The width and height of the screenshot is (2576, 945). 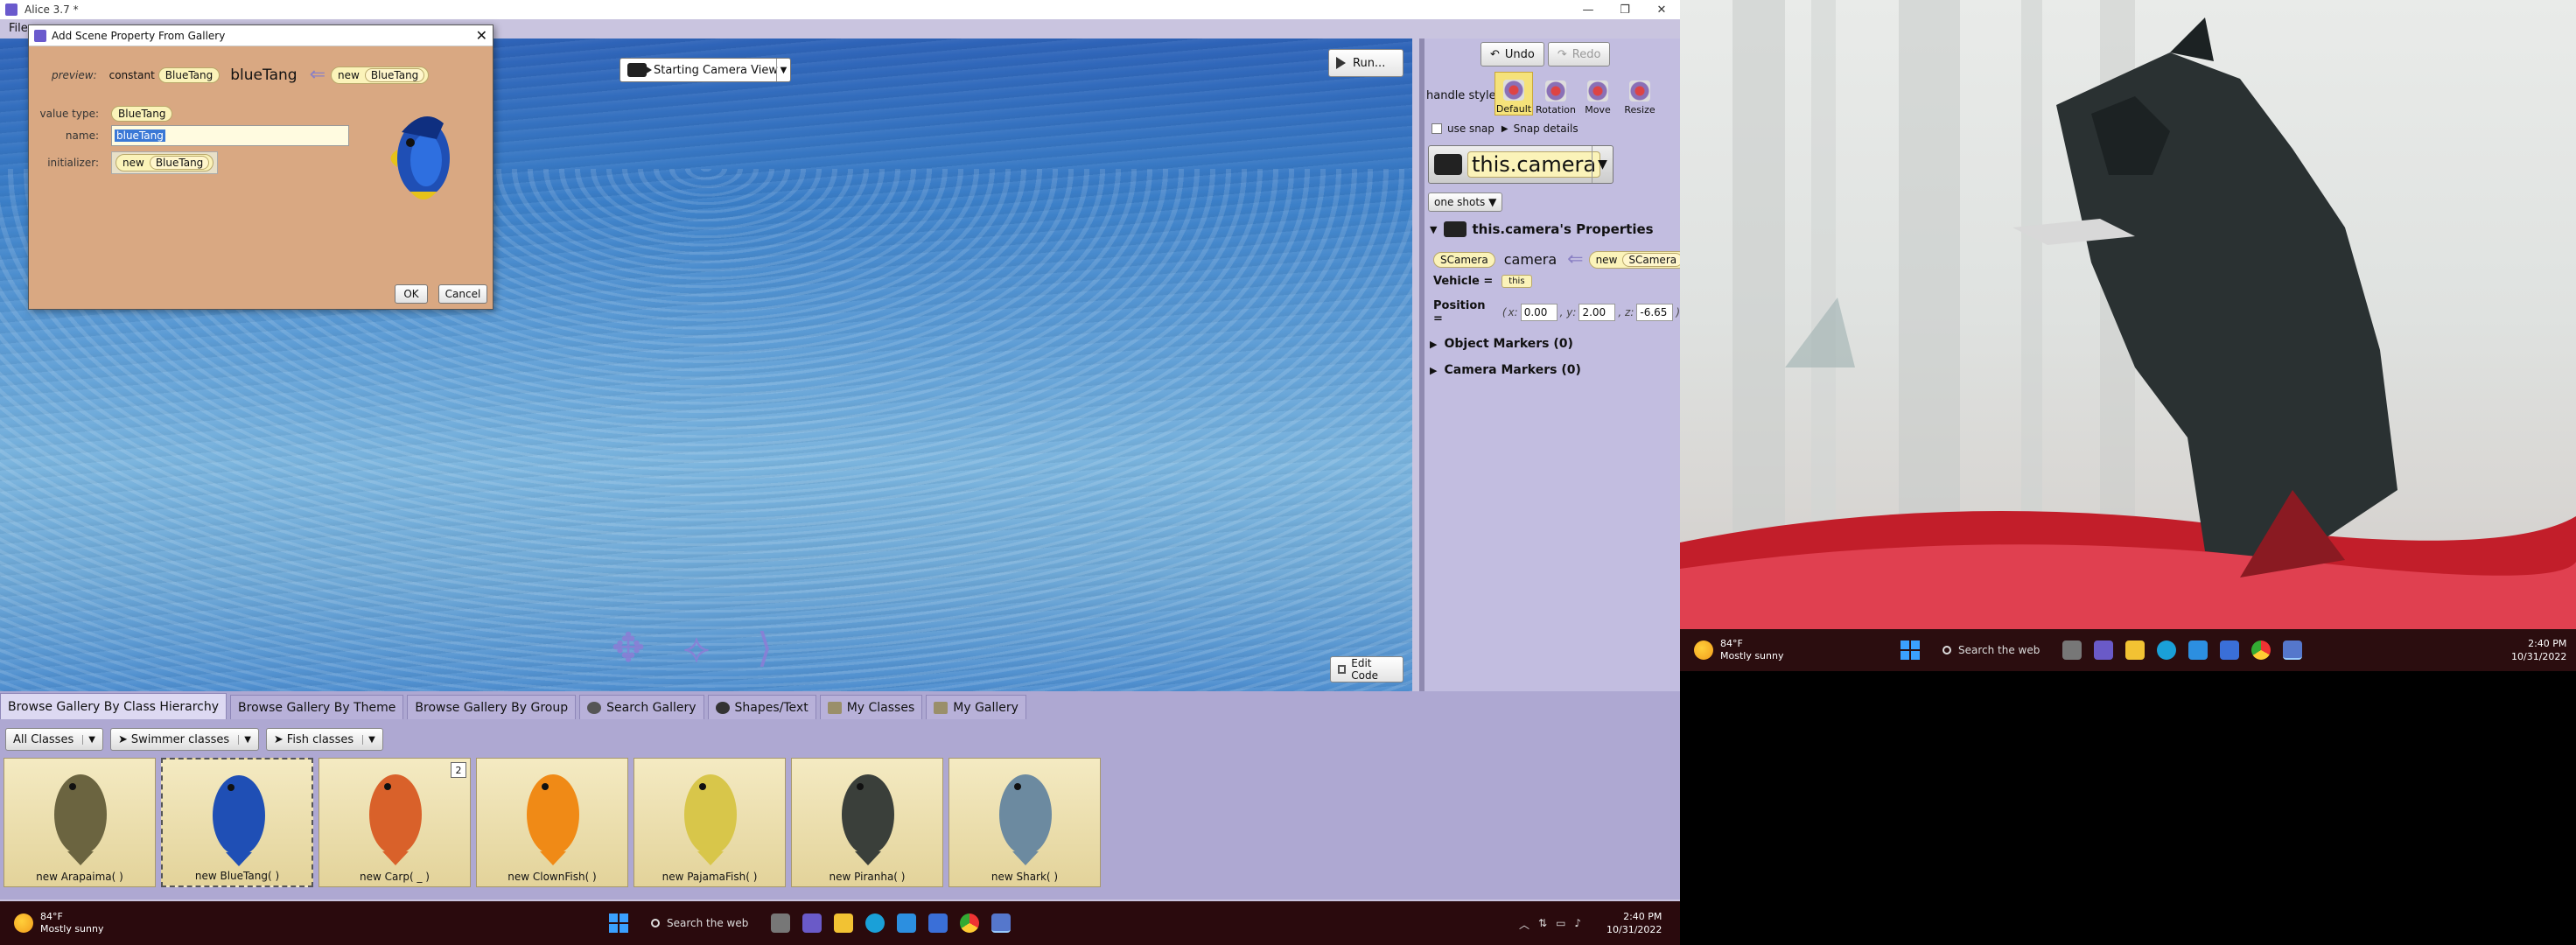 What do you see at coordinates (1577, 924) in the screenshot?
I see `volume-icon: ♪` at bounding box center [1577, 924].